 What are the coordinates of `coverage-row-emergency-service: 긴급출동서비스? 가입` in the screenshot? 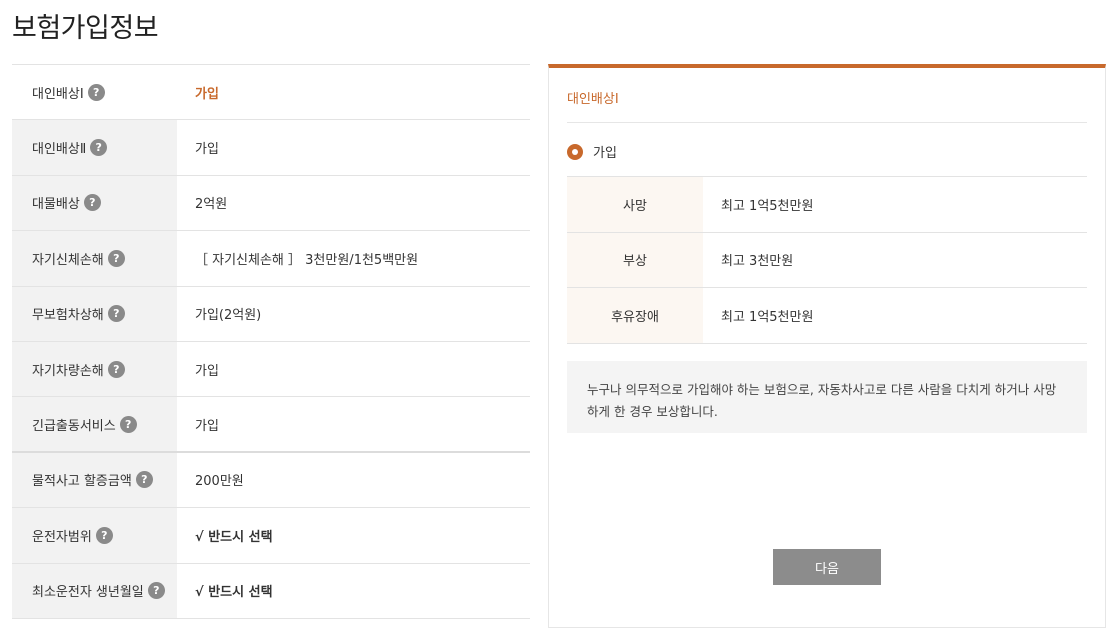 It's located at (271, 425).